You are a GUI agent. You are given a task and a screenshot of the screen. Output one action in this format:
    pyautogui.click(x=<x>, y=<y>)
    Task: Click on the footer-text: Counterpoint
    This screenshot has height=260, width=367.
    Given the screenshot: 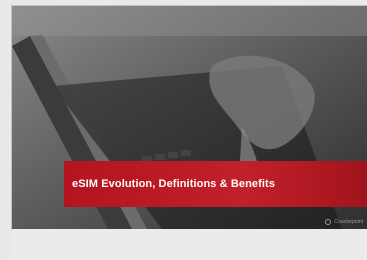 What is the action you would take?
    pyautogui.click(x=348, y=222)
    